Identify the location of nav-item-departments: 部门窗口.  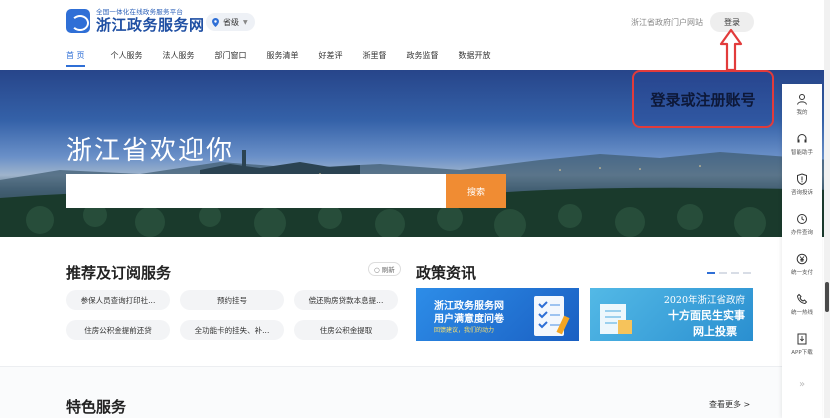
(231, 59).